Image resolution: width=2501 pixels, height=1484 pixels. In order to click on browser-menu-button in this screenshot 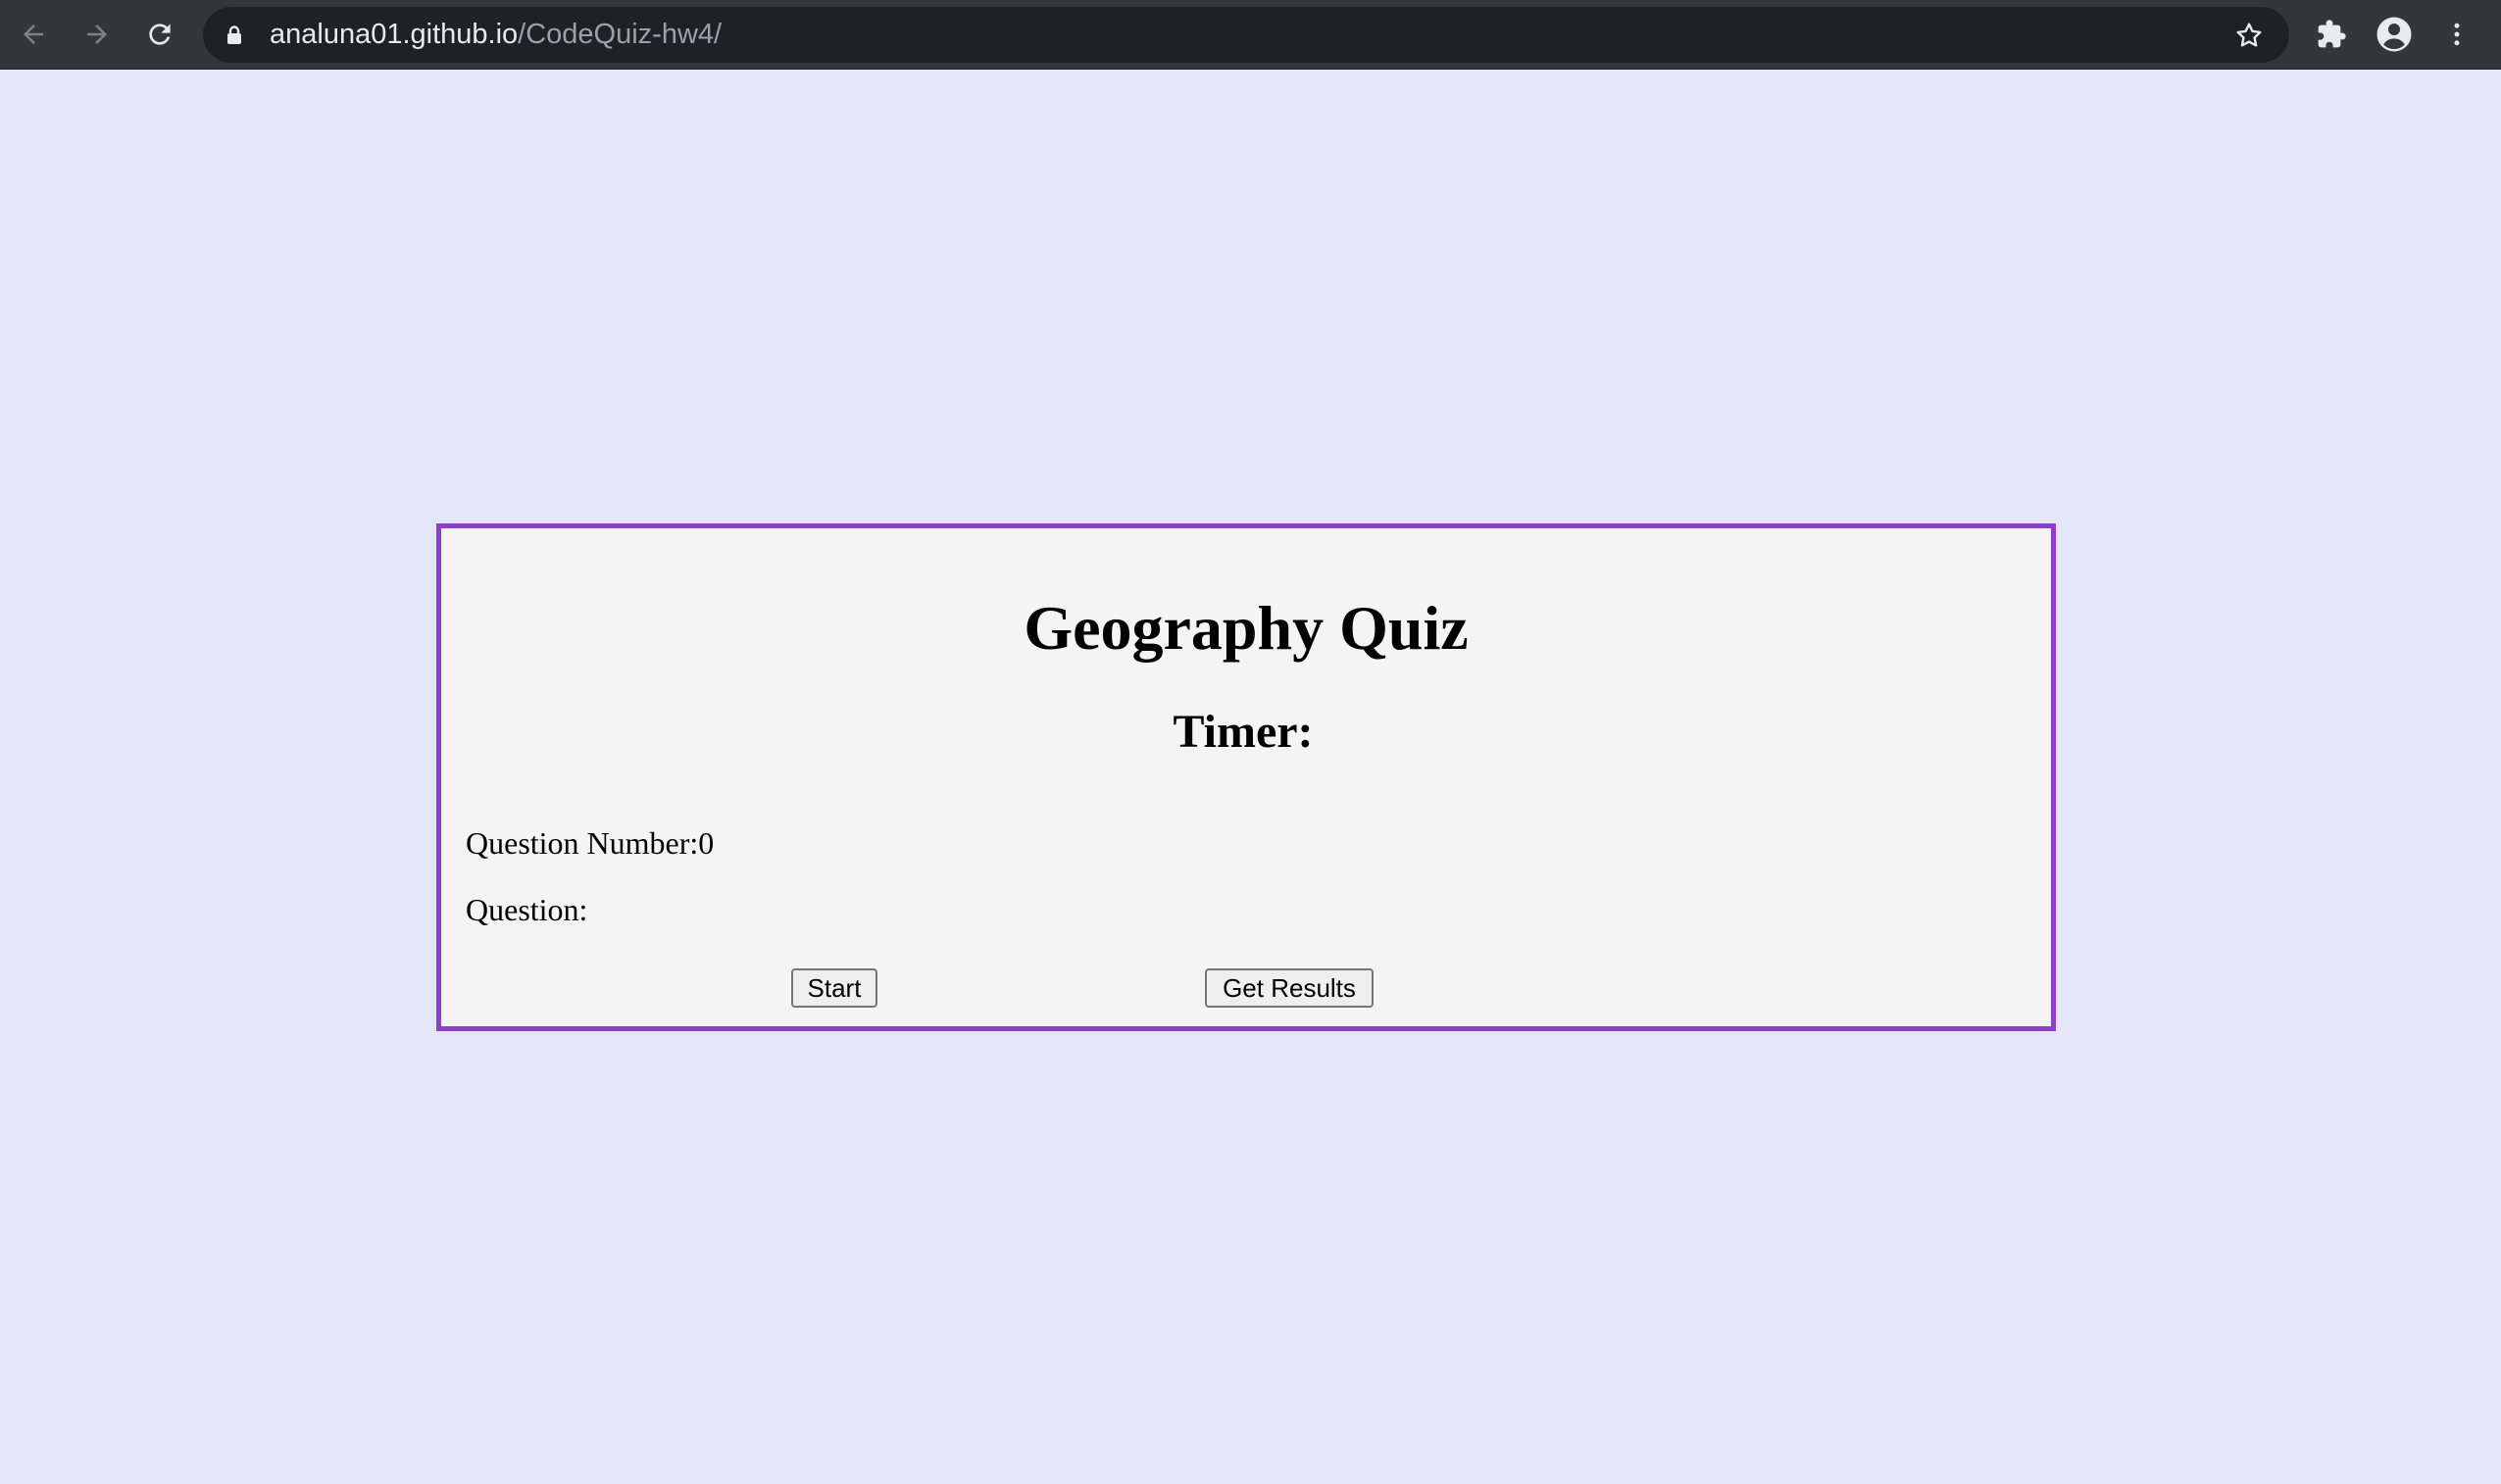, I will do `click(2456, 34)`.